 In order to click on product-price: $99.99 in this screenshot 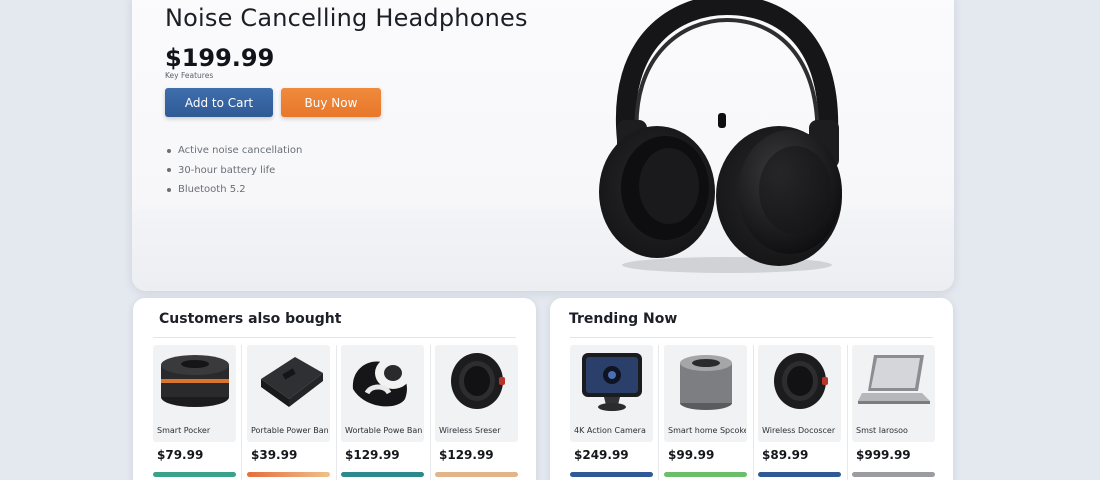, I will do `click(691, 455)`.